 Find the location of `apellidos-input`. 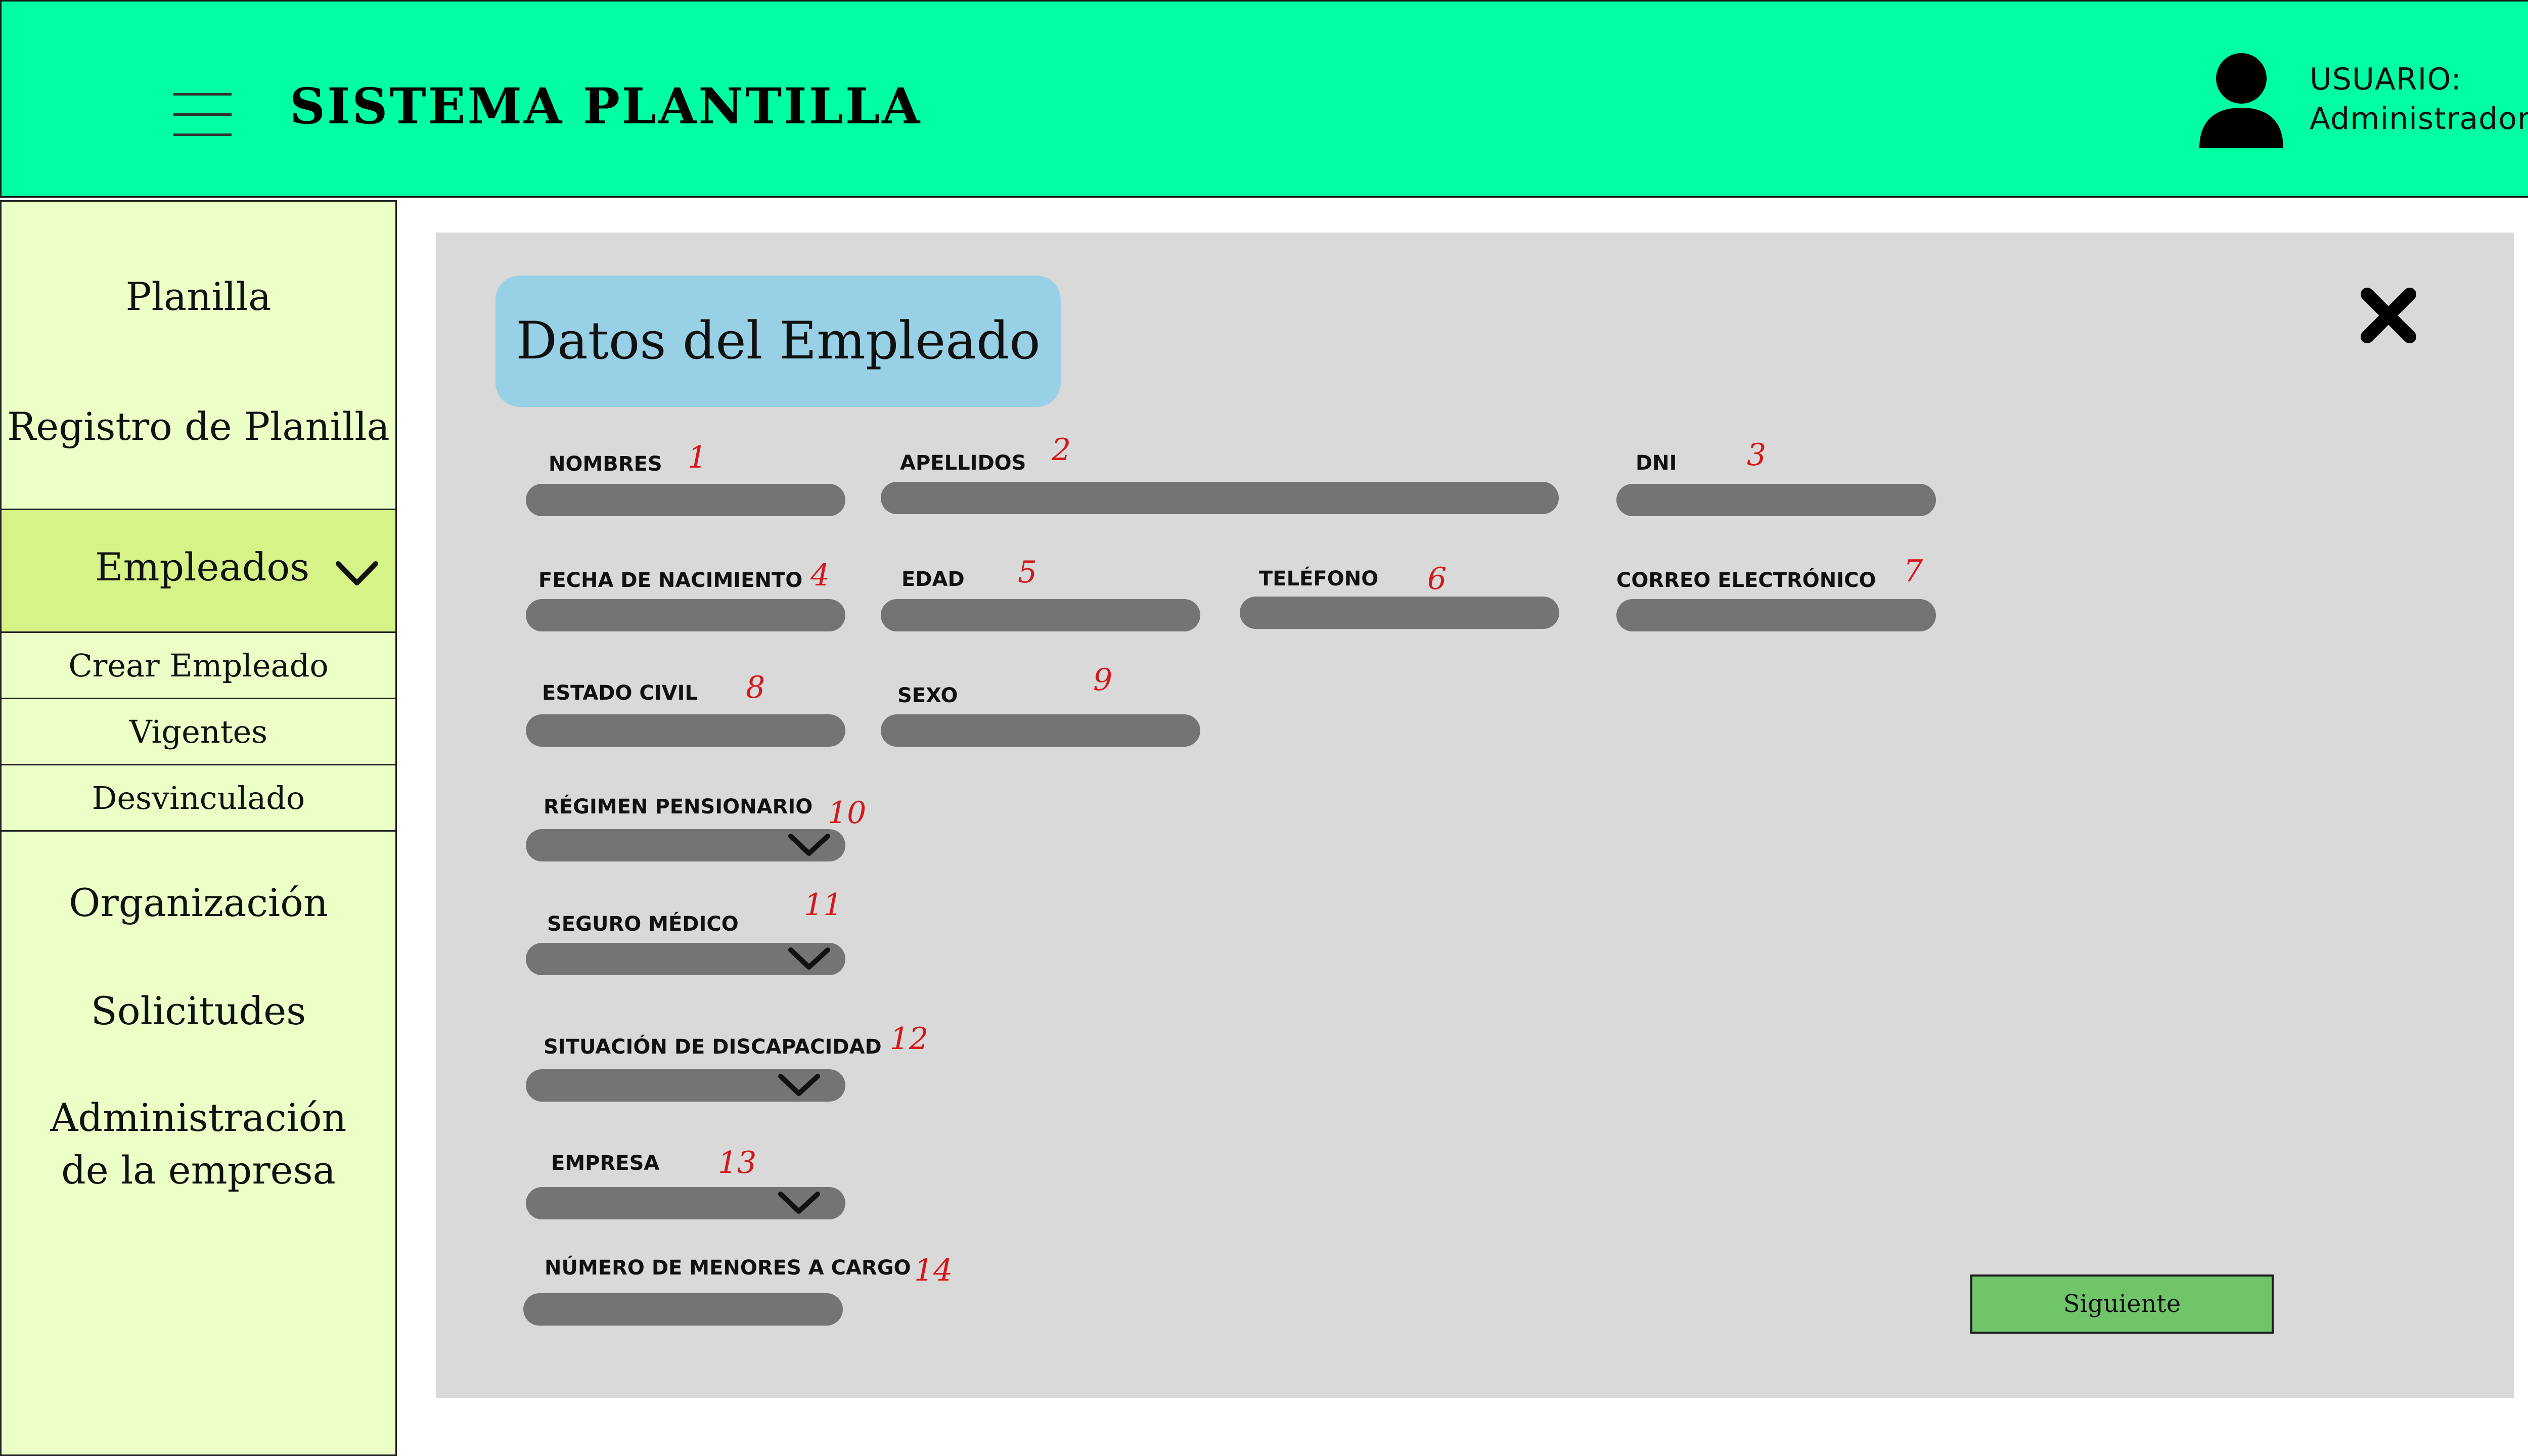

apellidos-input is located at coordinates (1220, 498).